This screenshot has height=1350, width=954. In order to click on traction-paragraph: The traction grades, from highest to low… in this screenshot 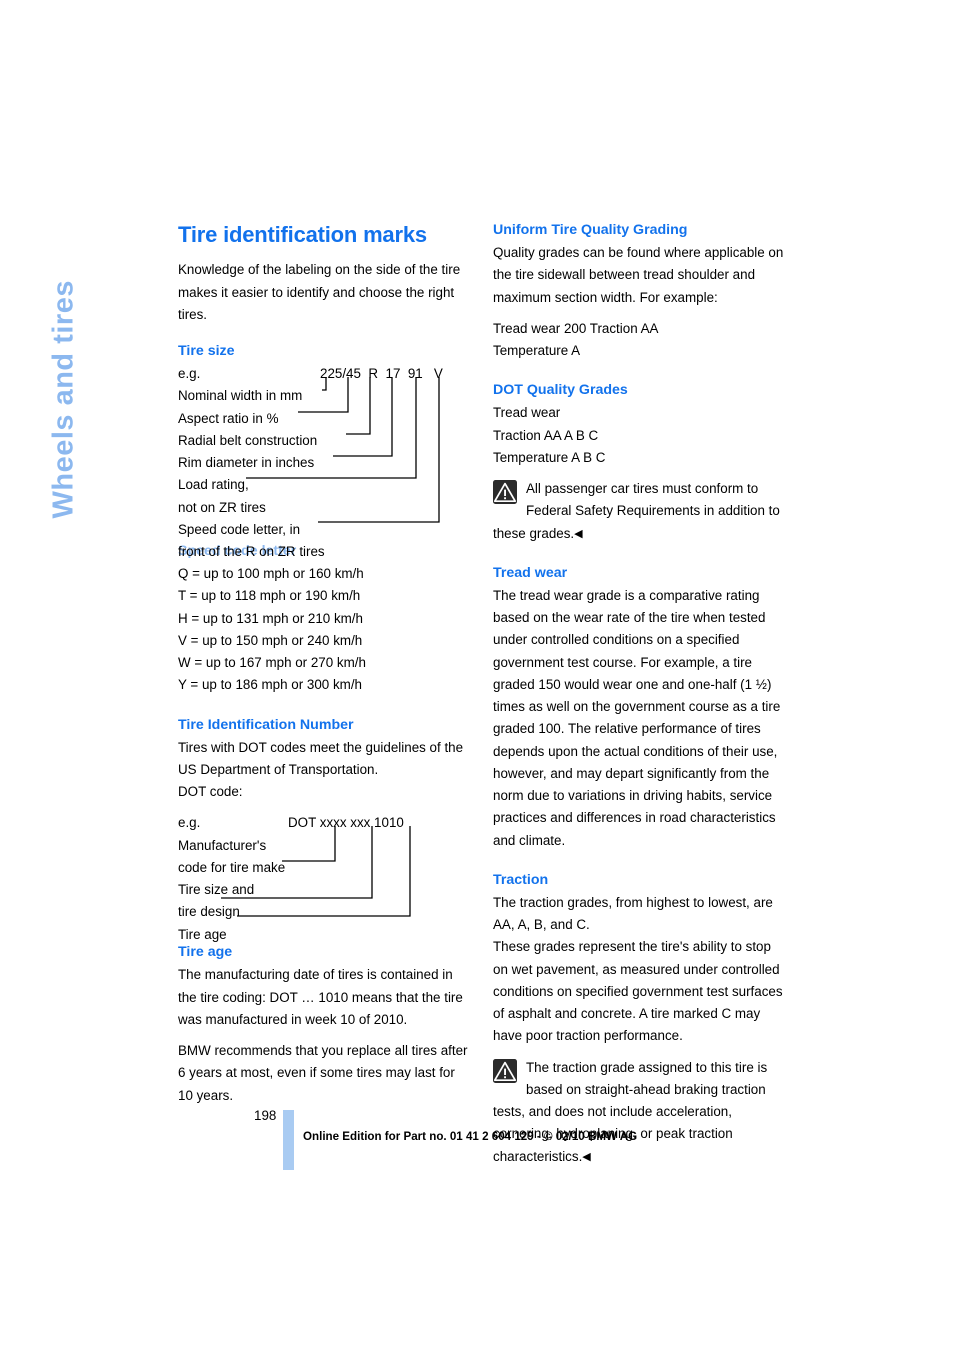, I will do `click(633, 913)`.